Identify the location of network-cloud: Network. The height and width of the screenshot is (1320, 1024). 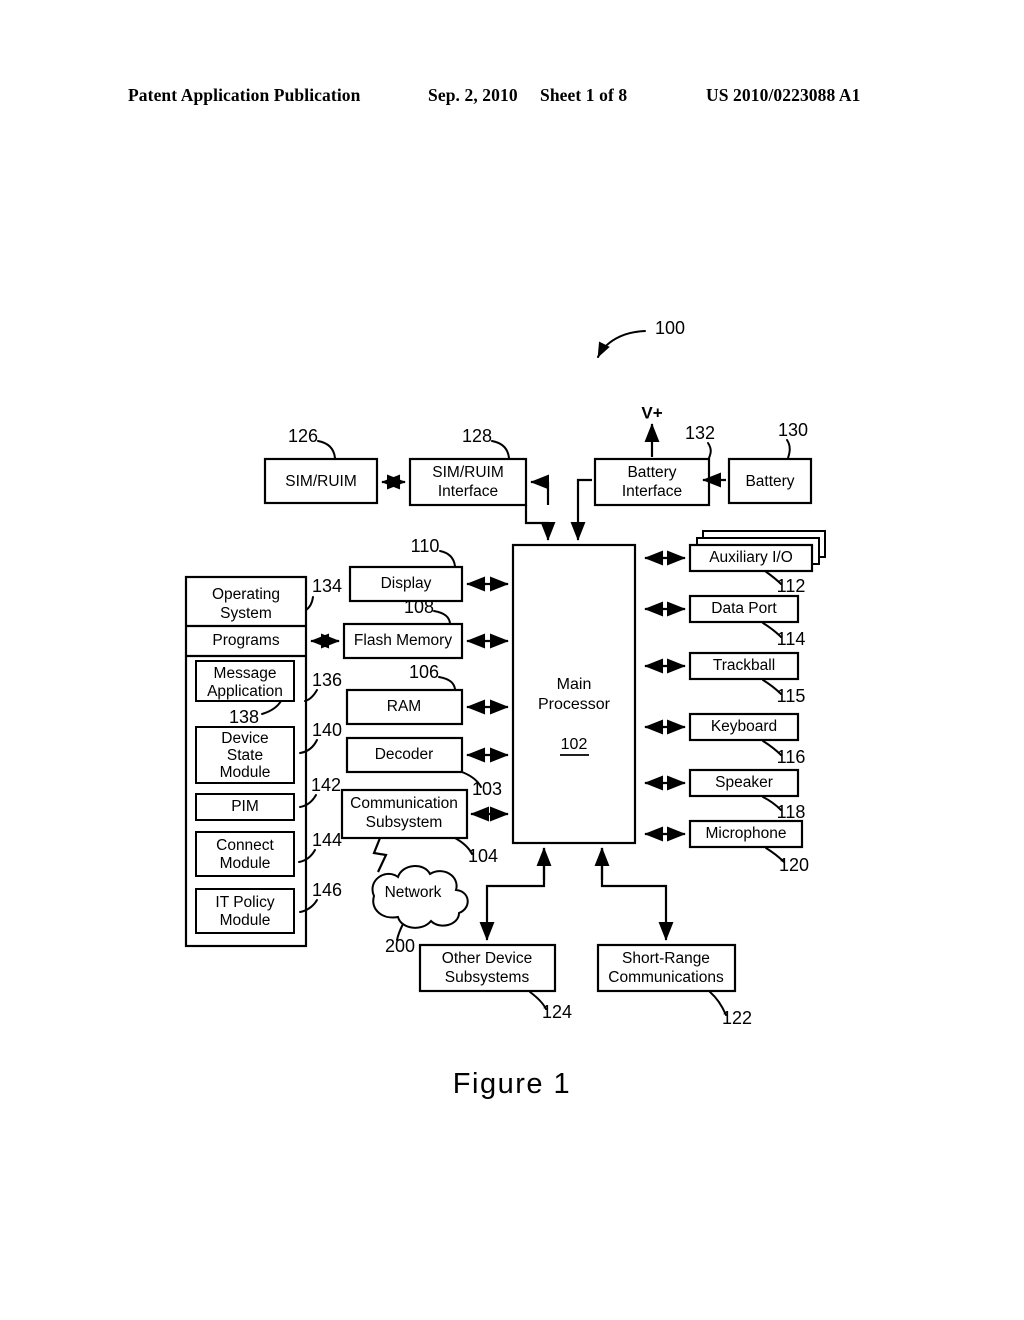
(420, 897).